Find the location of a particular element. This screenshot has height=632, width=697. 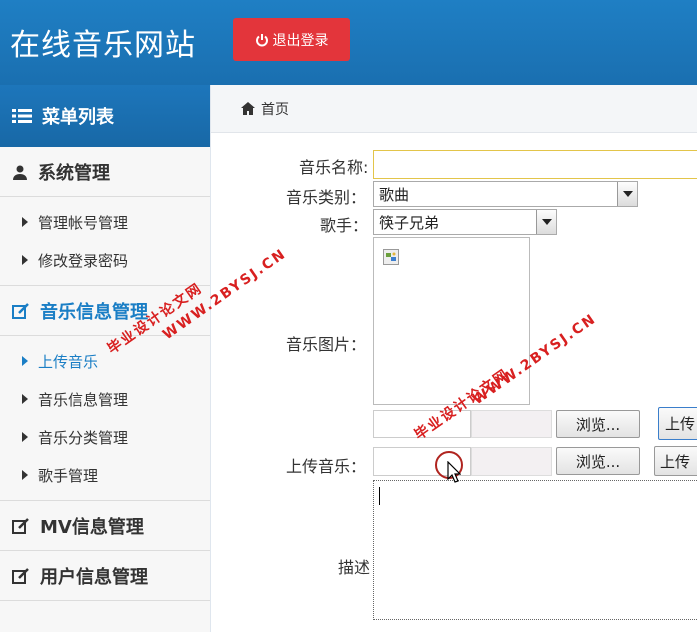

sidebar-item-change-password: 修改登录密码 is located at coordinates (105, 260).